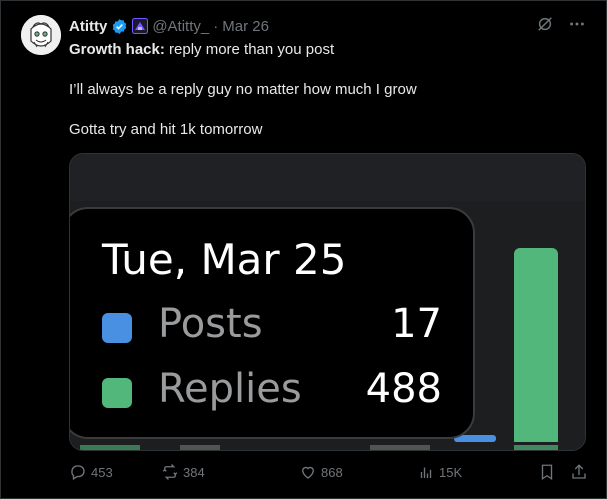  I want to click on posts-value: 17, so click(416, 324).